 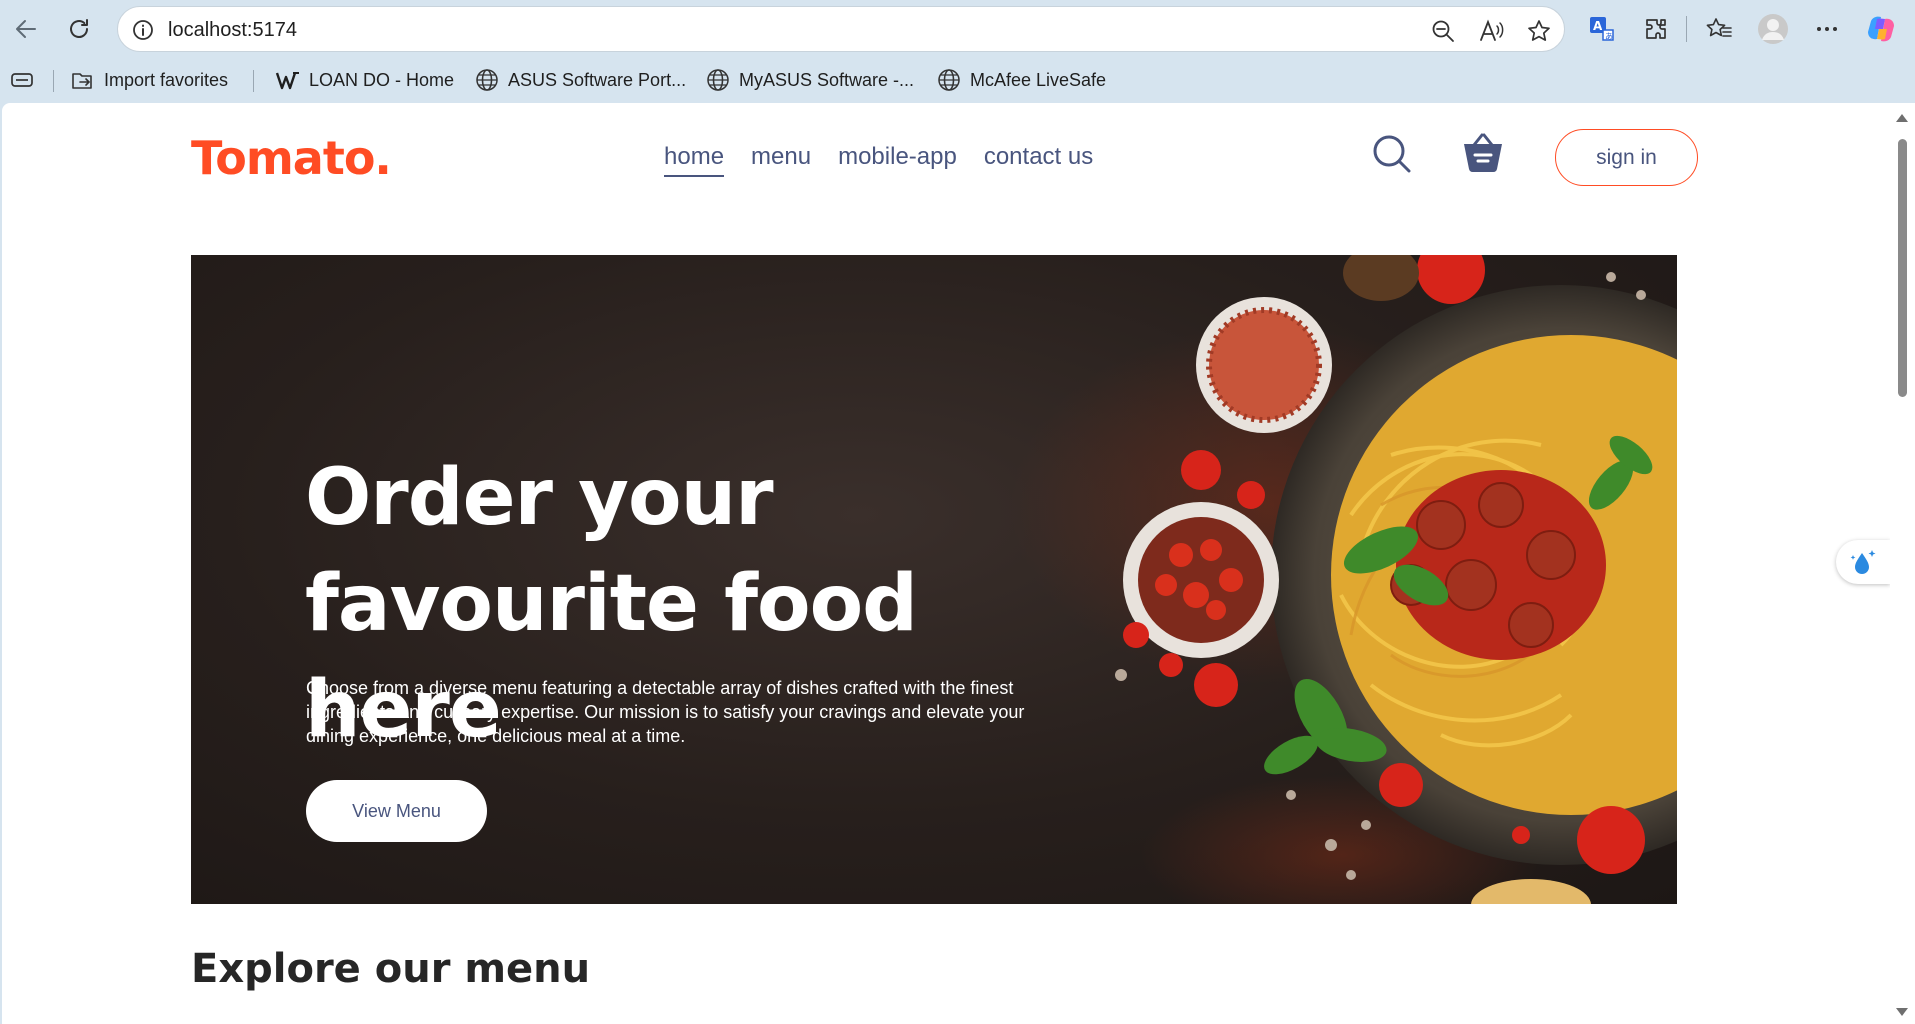 What do you see at coordinates (26, 80) in the screenshot?
I see `collections-icon` at bounding box center [26, 80].